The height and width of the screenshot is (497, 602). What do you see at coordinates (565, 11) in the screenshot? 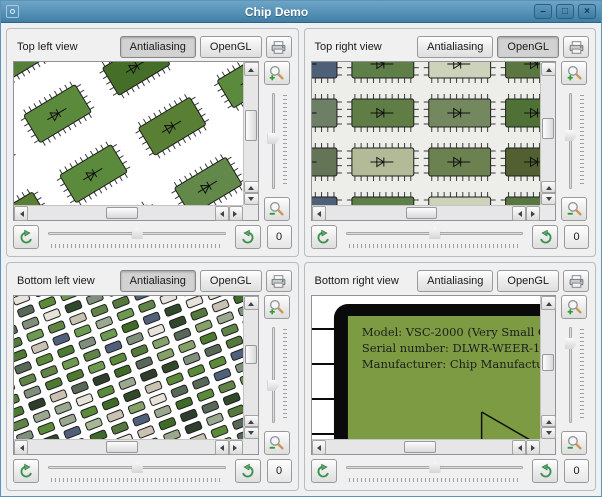
I see `maximize-button: □` at bounding box center [565, 11].